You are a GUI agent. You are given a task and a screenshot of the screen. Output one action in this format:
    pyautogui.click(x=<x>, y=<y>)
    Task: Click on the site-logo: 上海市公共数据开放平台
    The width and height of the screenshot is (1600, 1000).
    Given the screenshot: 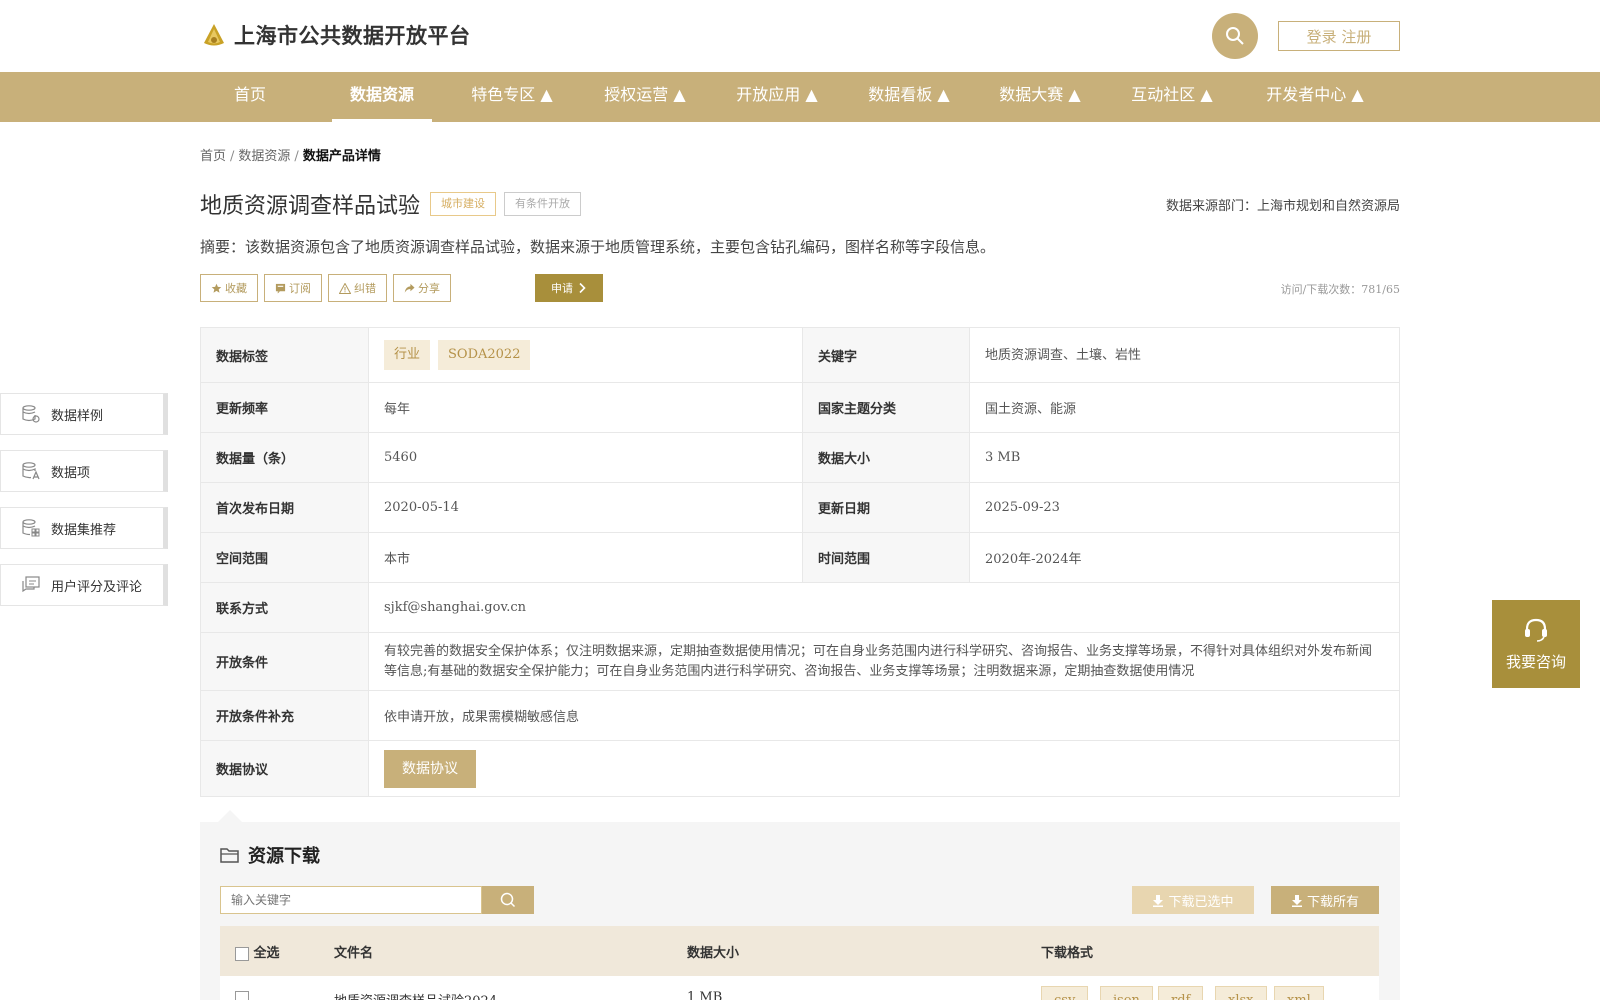 What is the action you would take?
    pyautogui.click(x=335, y=35)
    